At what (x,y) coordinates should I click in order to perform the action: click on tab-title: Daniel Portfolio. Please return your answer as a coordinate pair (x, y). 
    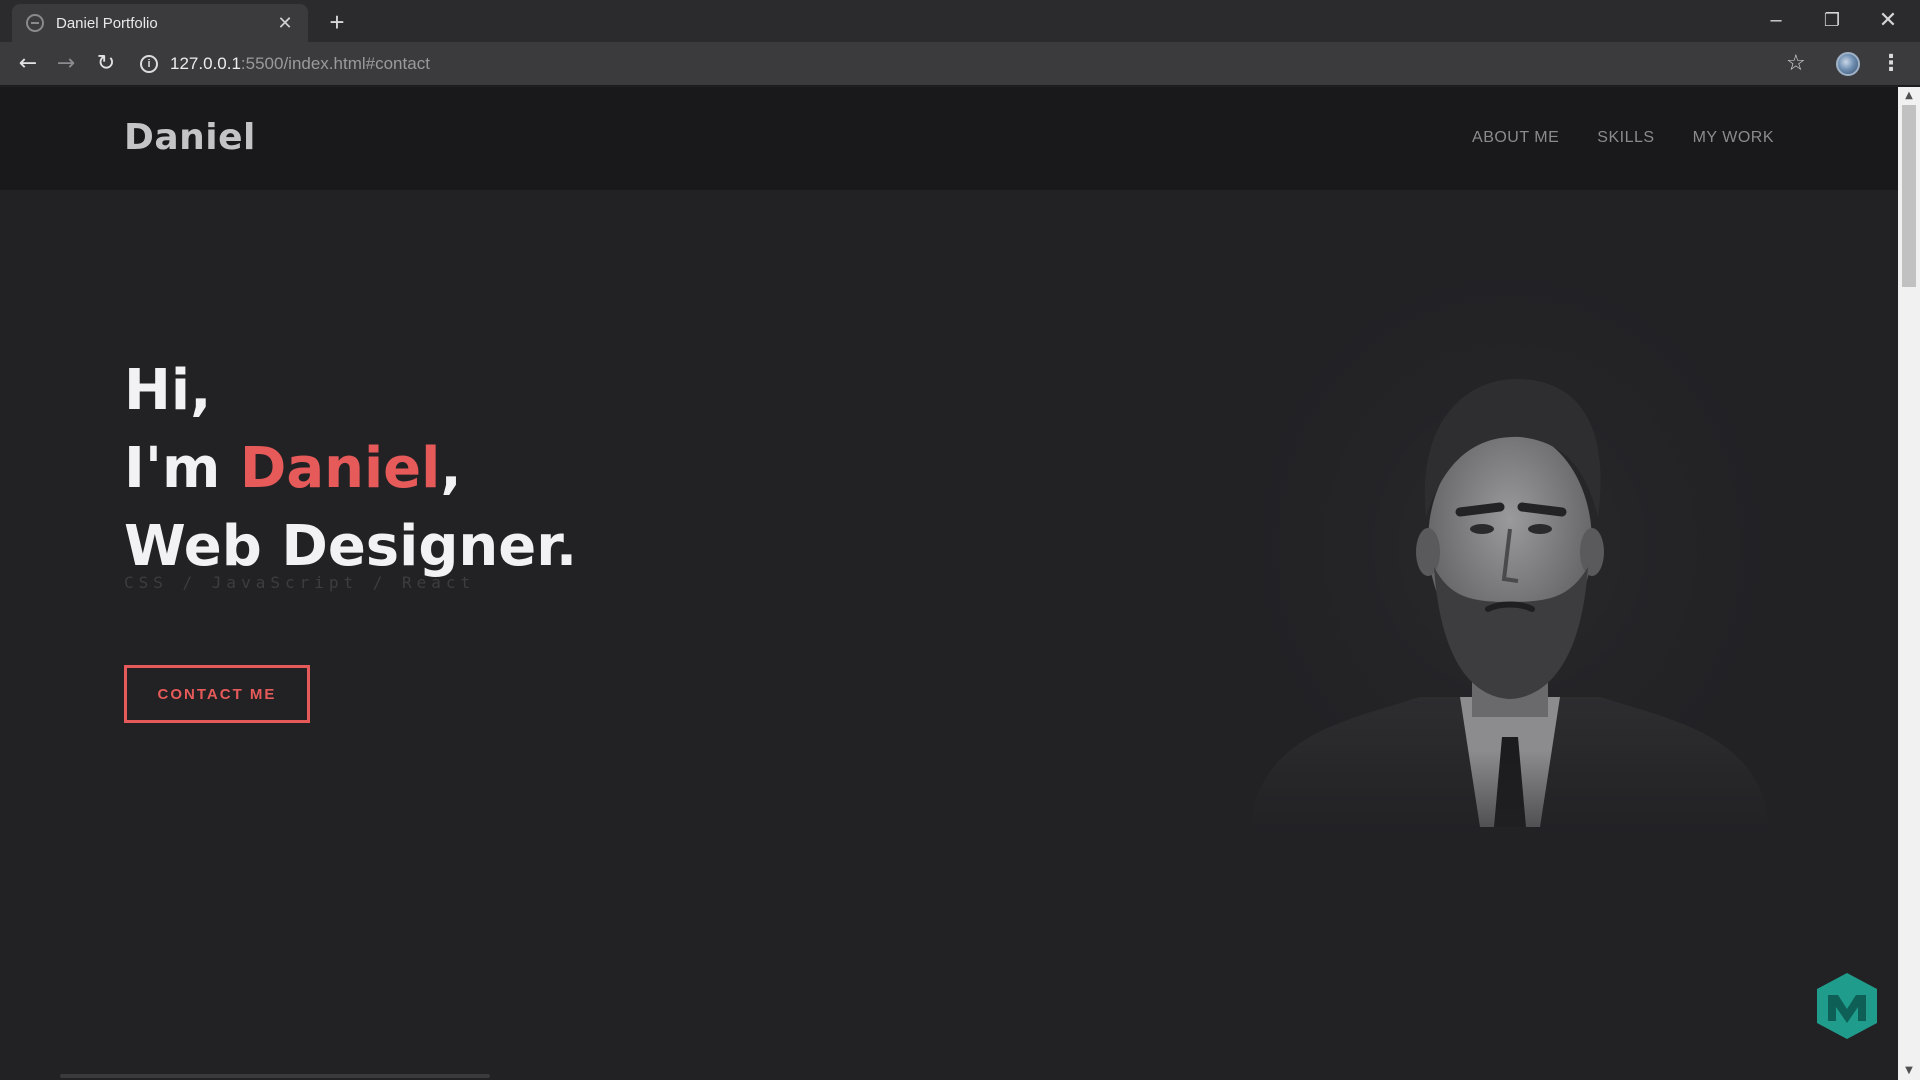
    Looking at the image, I should click on (107, 23).